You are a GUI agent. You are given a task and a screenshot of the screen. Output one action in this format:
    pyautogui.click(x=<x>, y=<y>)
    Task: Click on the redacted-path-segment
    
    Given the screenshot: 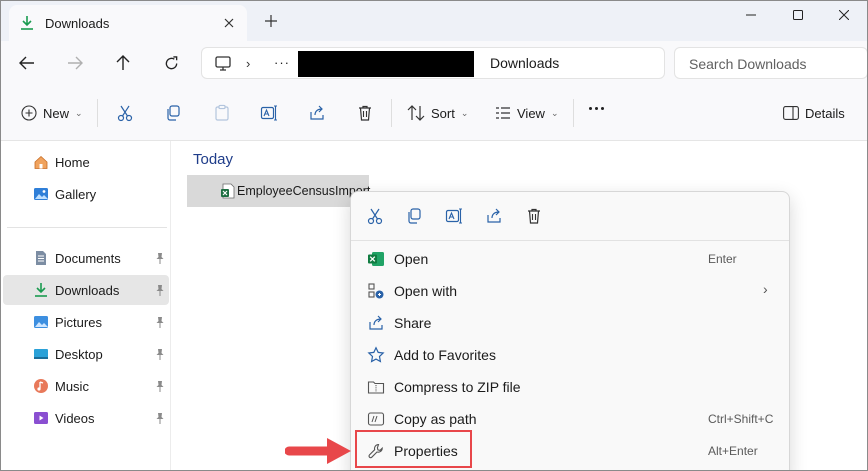 What is the action you would take?
    pyautogui.click(x=386, y=64)
    